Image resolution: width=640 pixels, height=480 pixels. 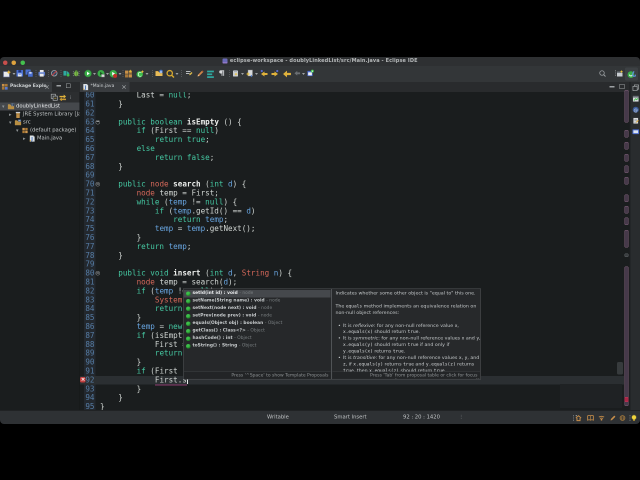 What do you see at coordinates (7, 74) in the screenshot?
I see `new-wizard-icon` at bounding box center [7, 74].